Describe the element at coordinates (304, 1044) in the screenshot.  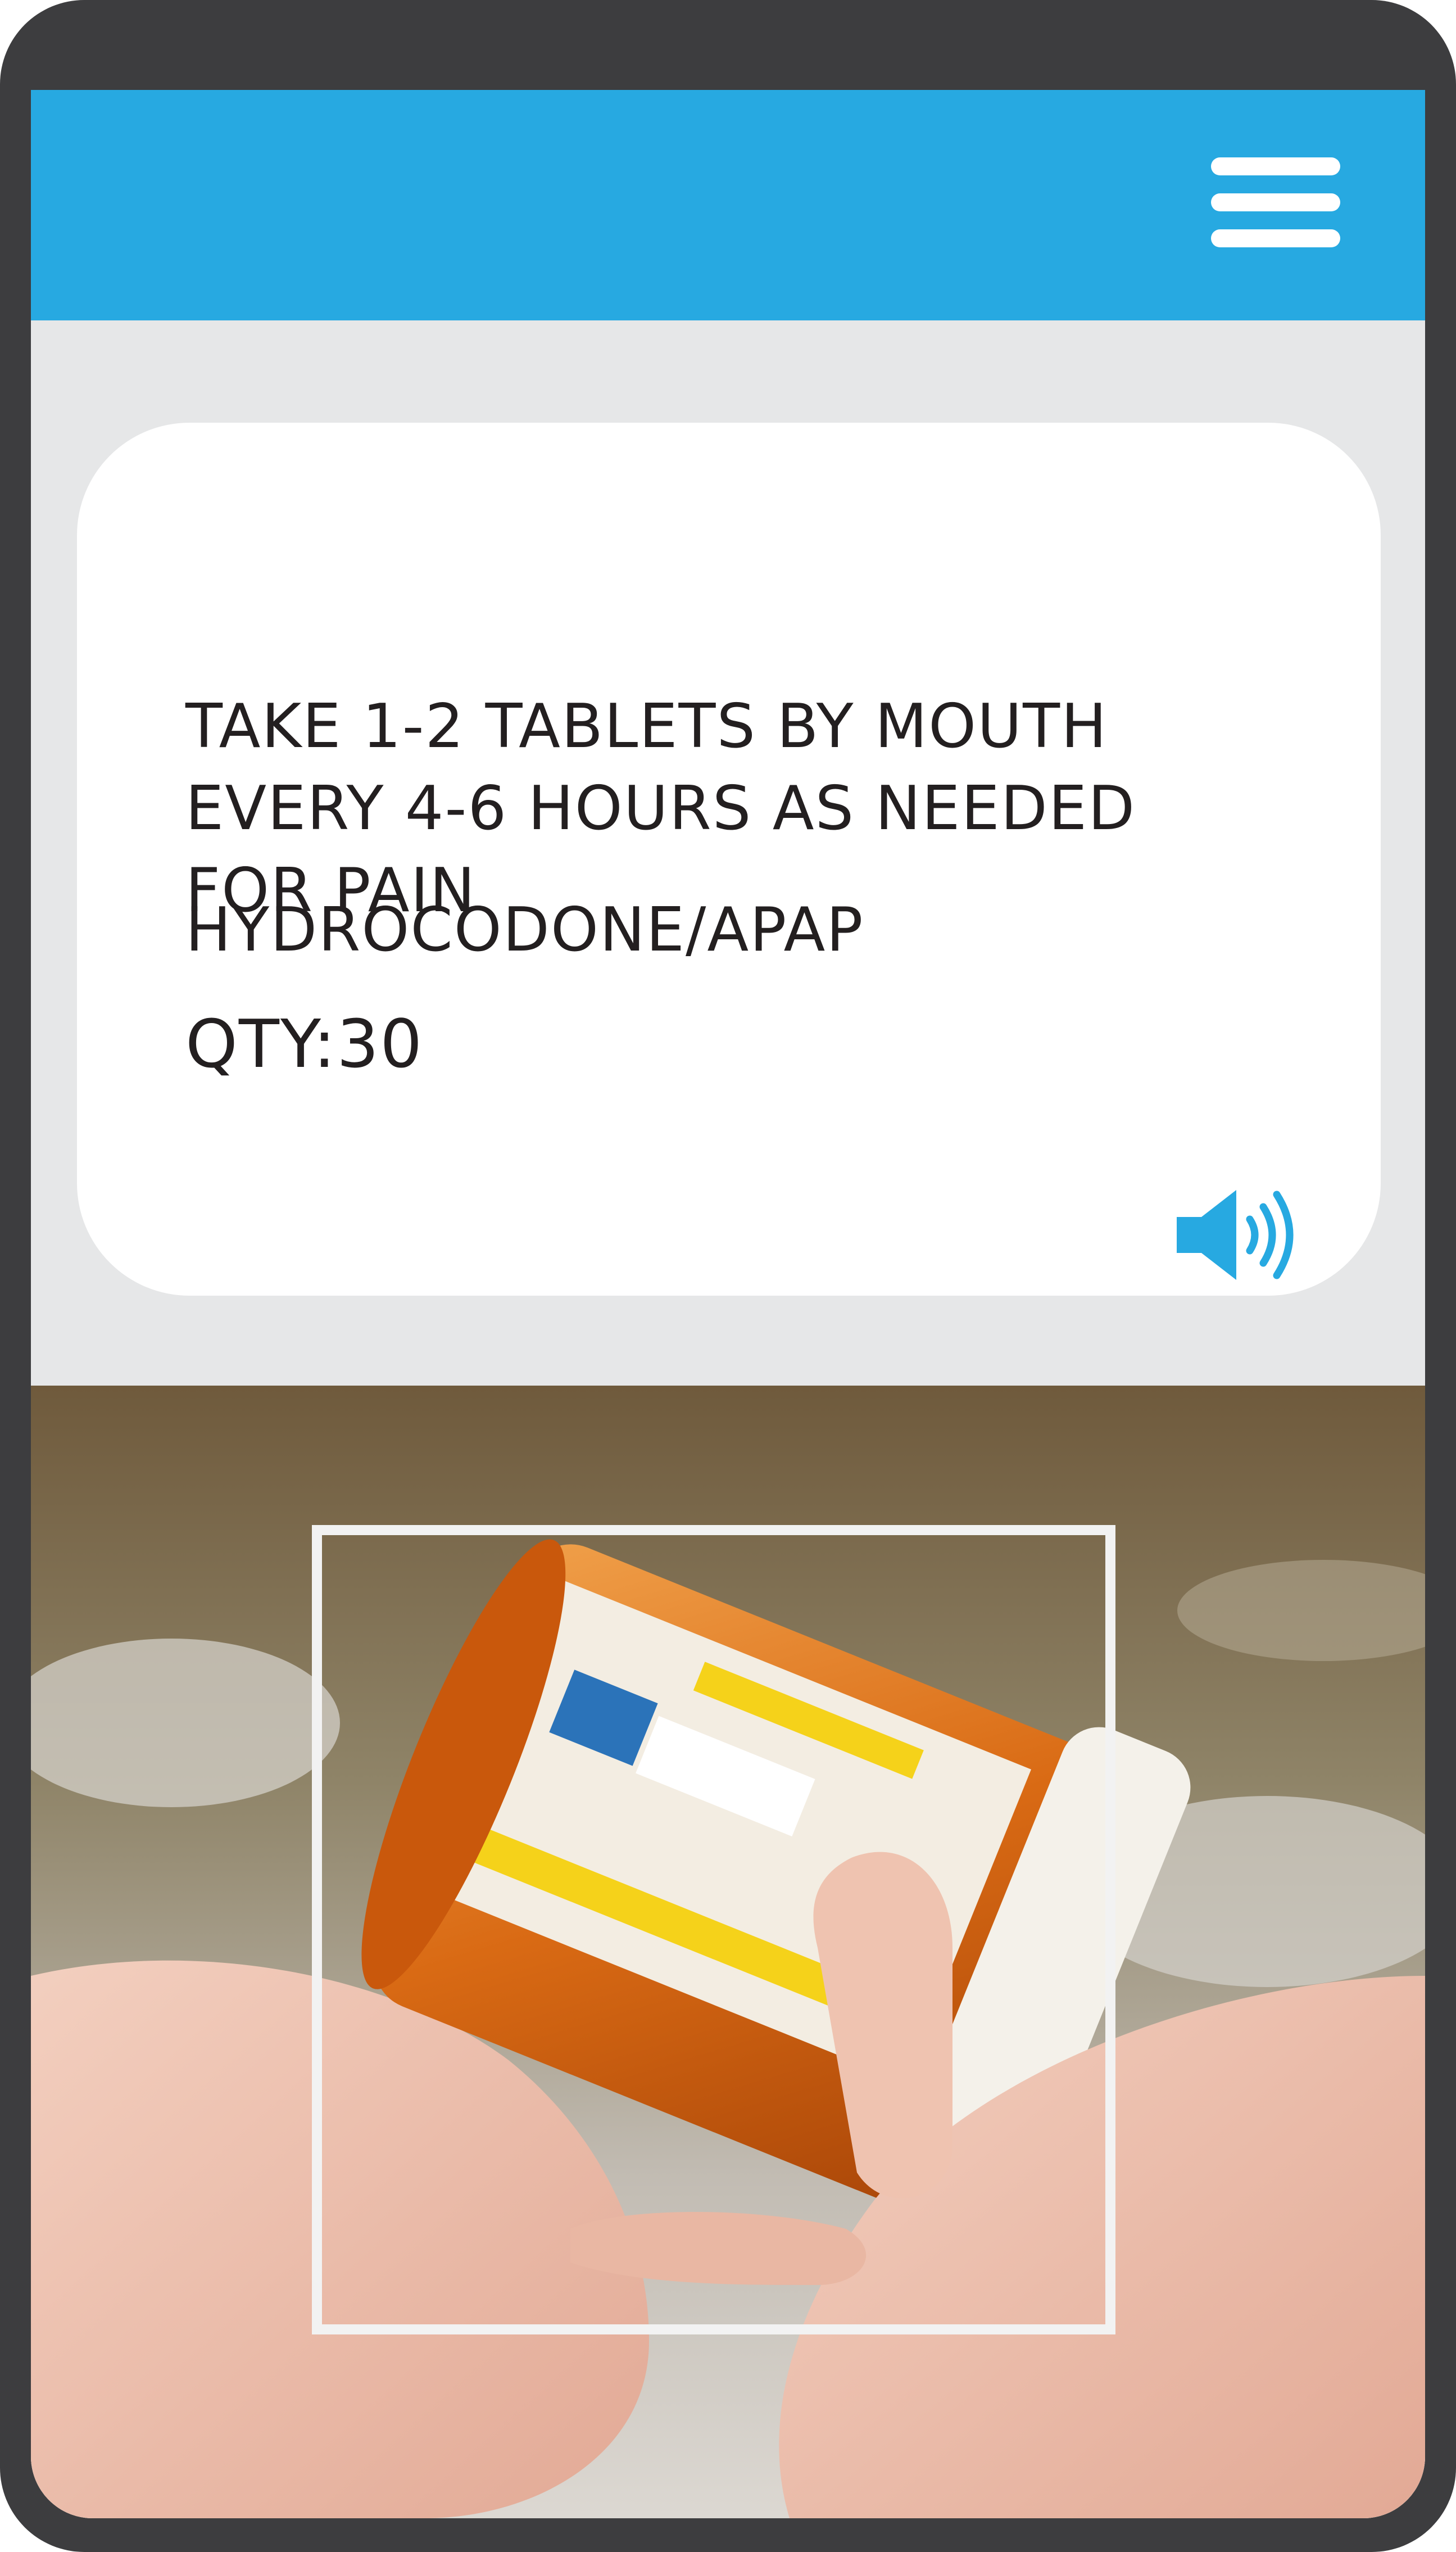
I see `quantity: QTY:30` at that location.